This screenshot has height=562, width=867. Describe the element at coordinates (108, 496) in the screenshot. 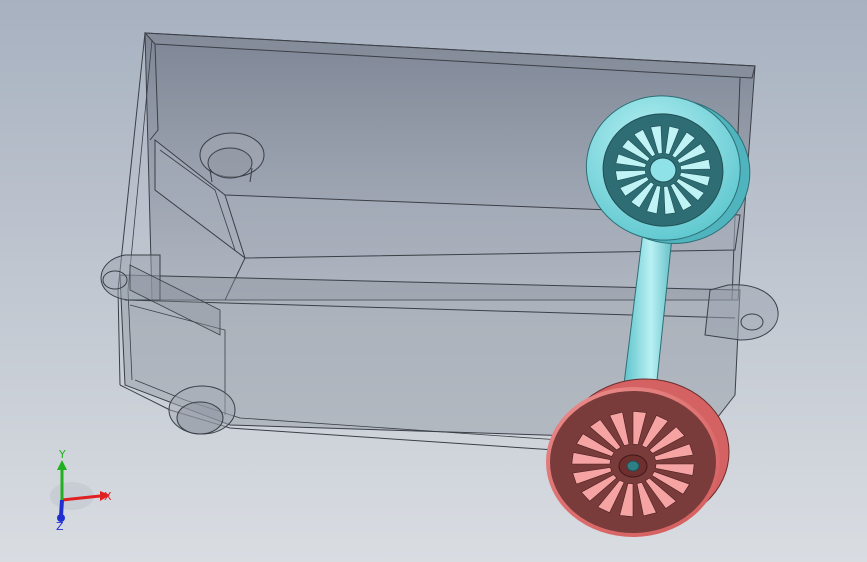

I see `x-axis-label: X` at that location.